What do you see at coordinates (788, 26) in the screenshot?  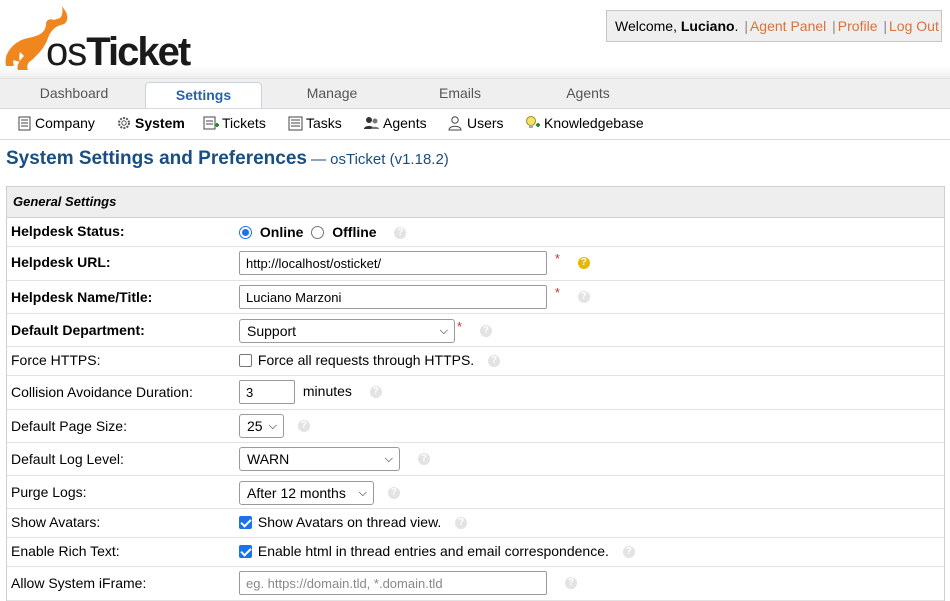 I see `agent-panel-link: Agent Panel` at bounding box center [788, 26].